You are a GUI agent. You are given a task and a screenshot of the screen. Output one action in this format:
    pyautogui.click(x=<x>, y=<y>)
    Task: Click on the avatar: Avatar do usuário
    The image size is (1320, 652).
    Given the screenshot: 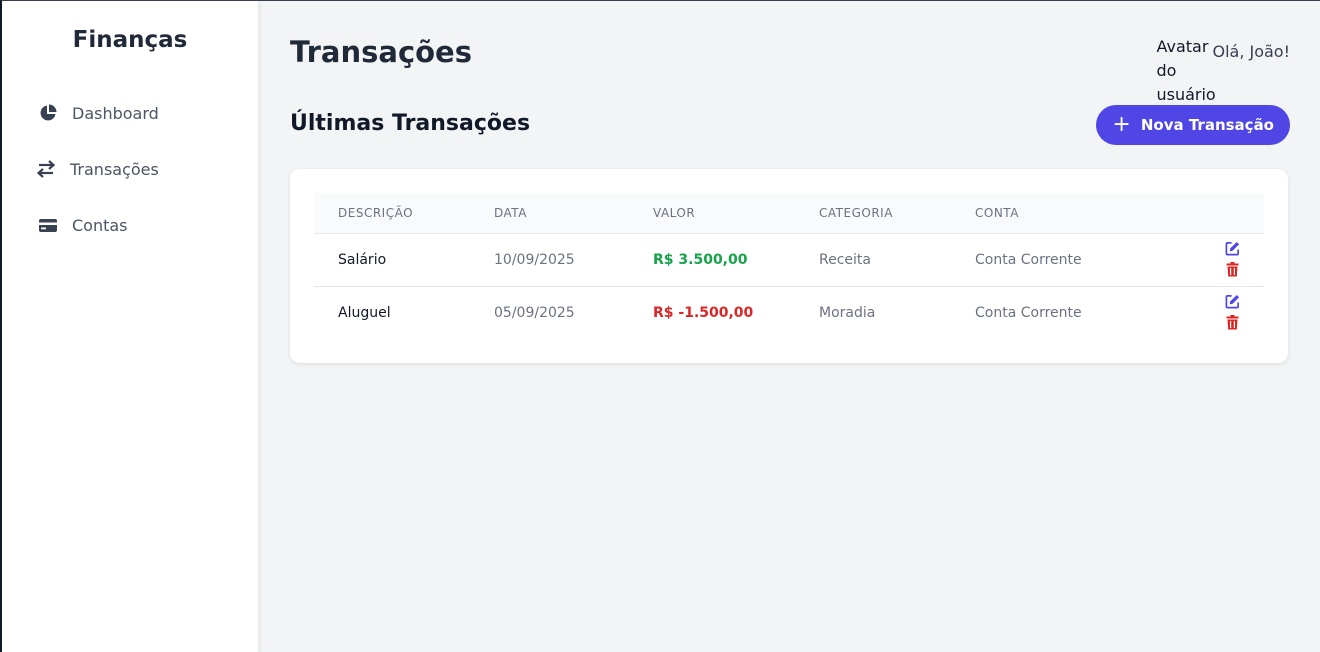 What is the action you would take?
    pyautogui.click(x=1185, y=71)
    